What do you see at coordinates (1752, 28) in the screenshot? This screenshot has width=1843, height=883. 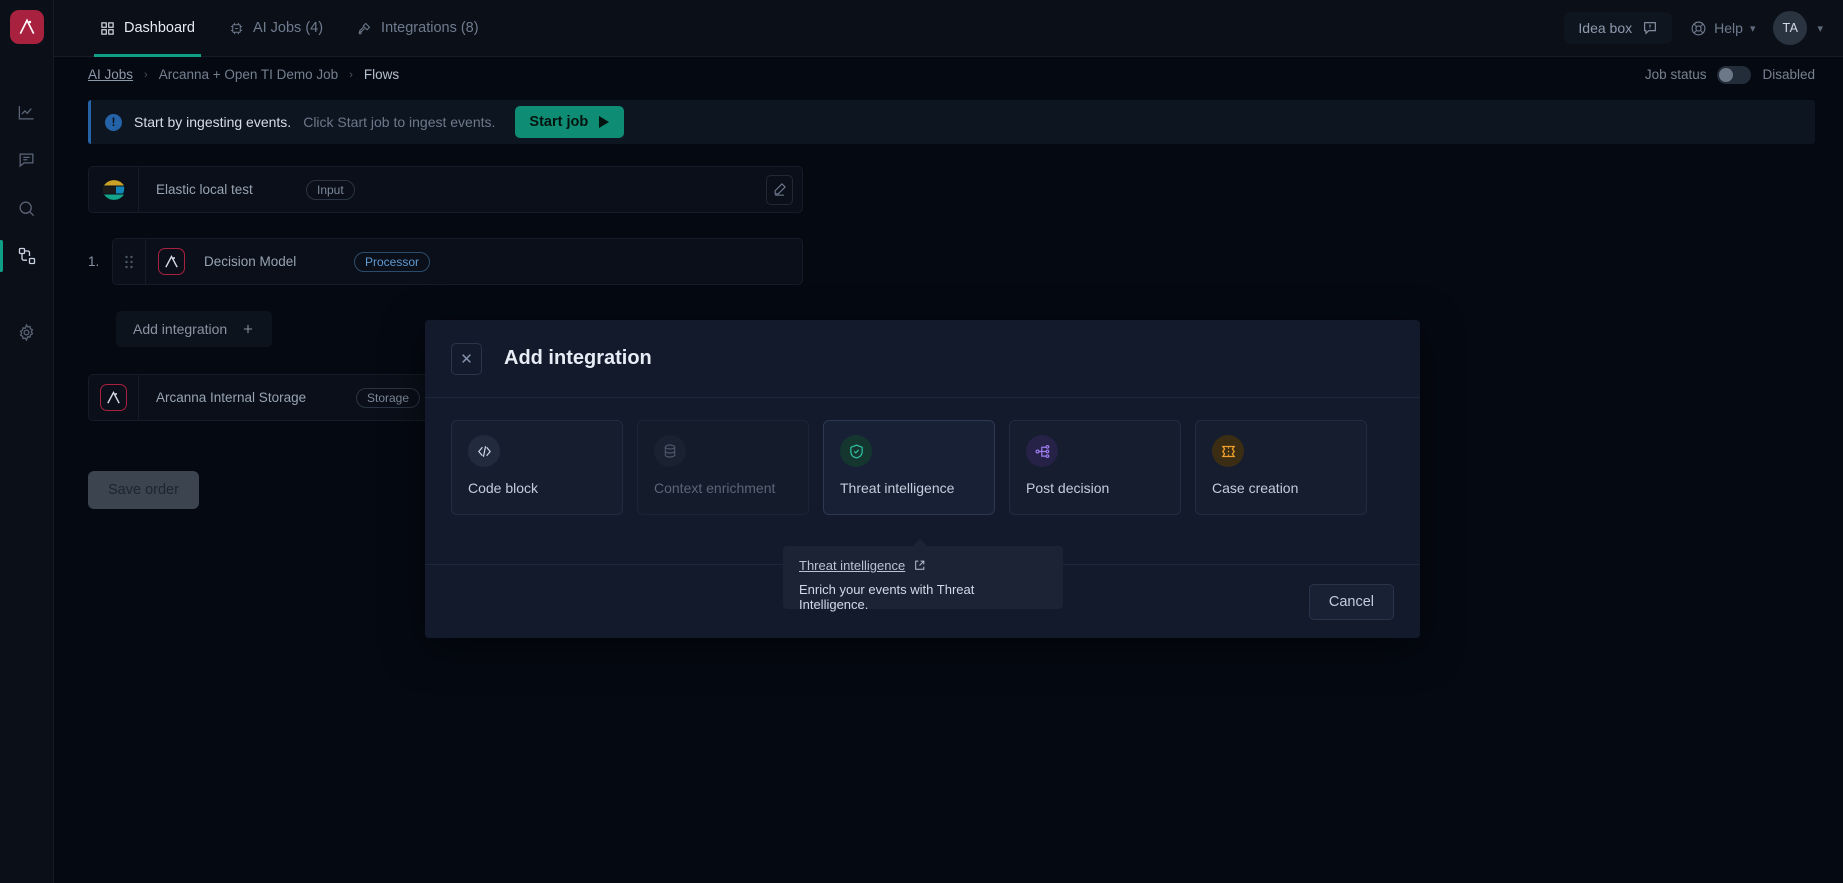 I see `chevron-down-icon: ▾` at bounding box center [1752, 28].